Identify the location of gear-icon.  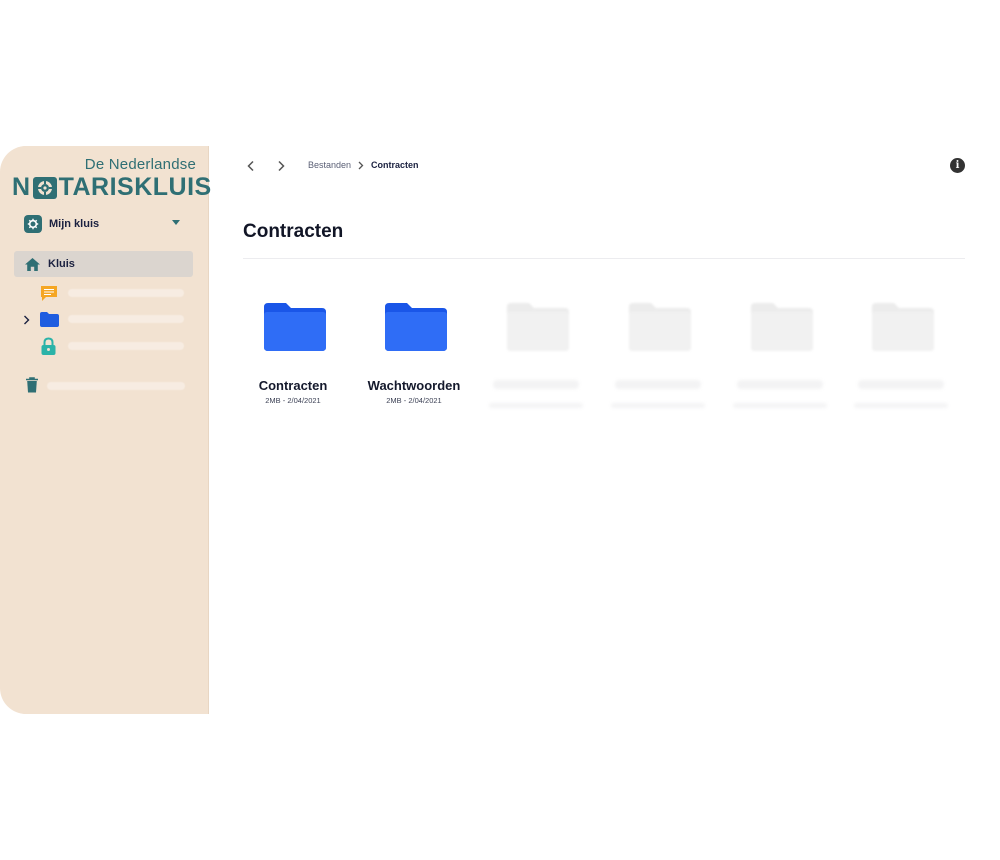
(33, 224).